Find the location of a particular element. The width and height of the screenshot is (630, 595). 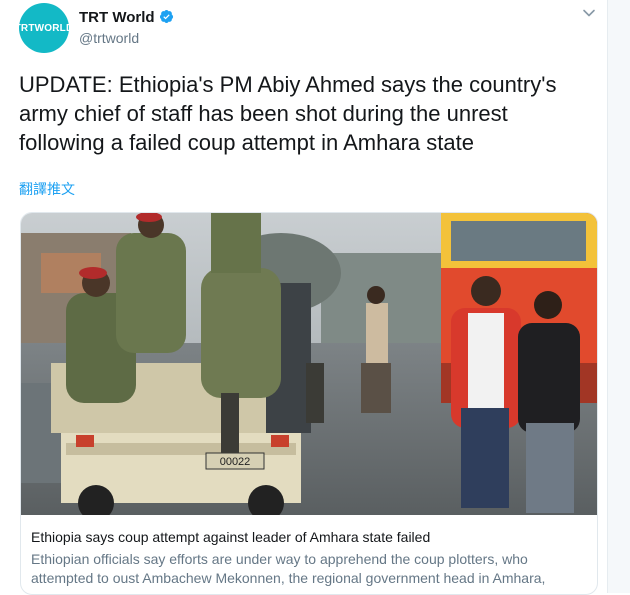

chevron-down-icon is located at coordinates (589, 13).